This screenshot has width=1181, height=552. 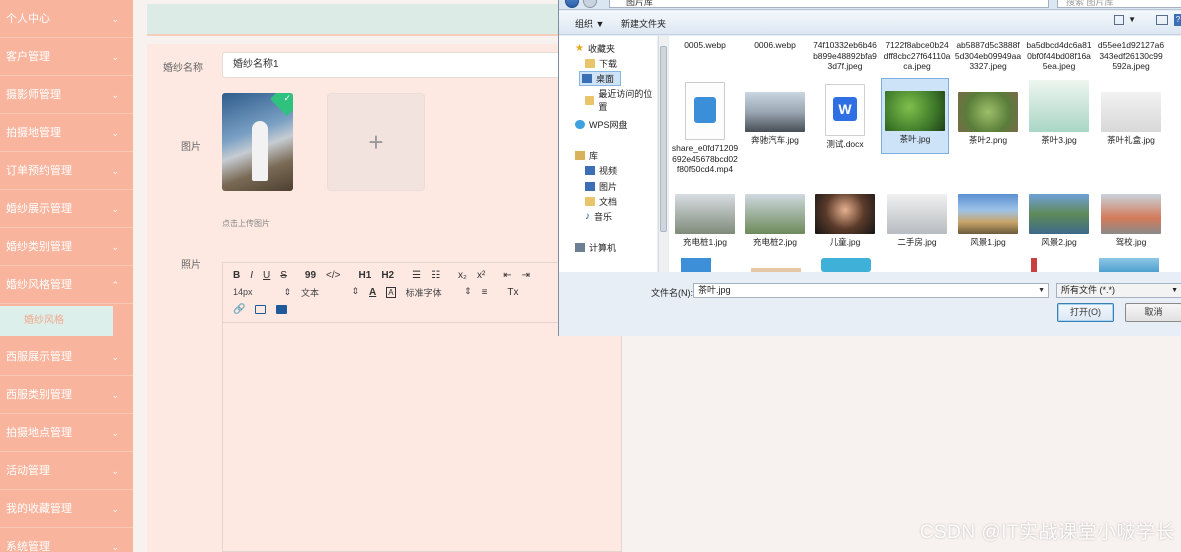 What do you see at coordinates (595, 247) in the screenshot?
I see `nav-computer: 计算机` at bounding box center [595, 247].